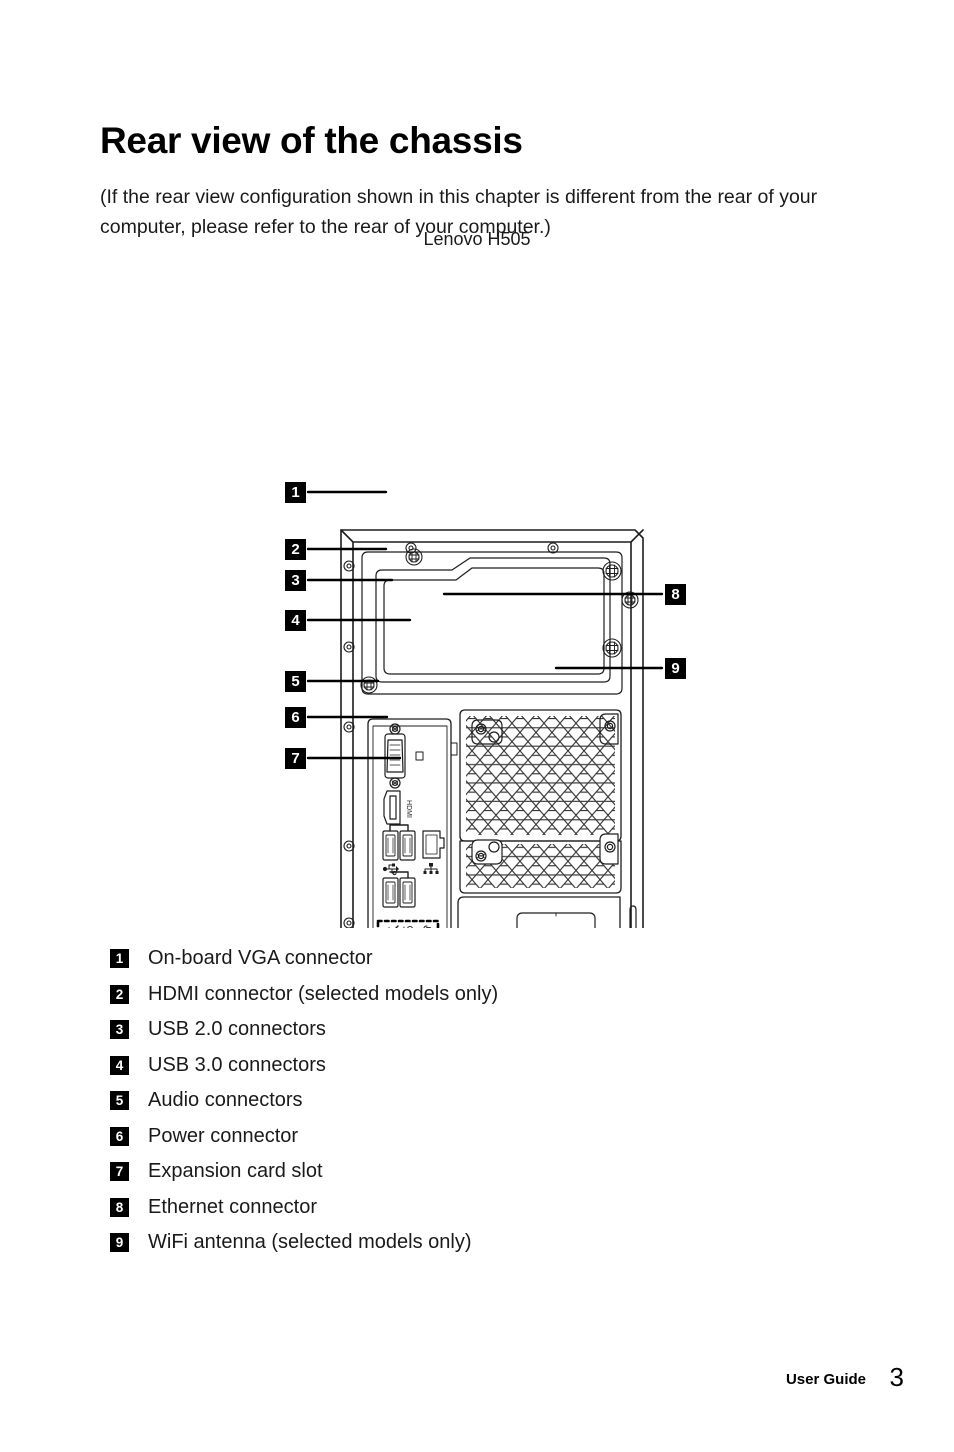 The height and width of the screenshot is (1452, 954). I want to click on legend-badge-6: 6, so click(119, 1136).